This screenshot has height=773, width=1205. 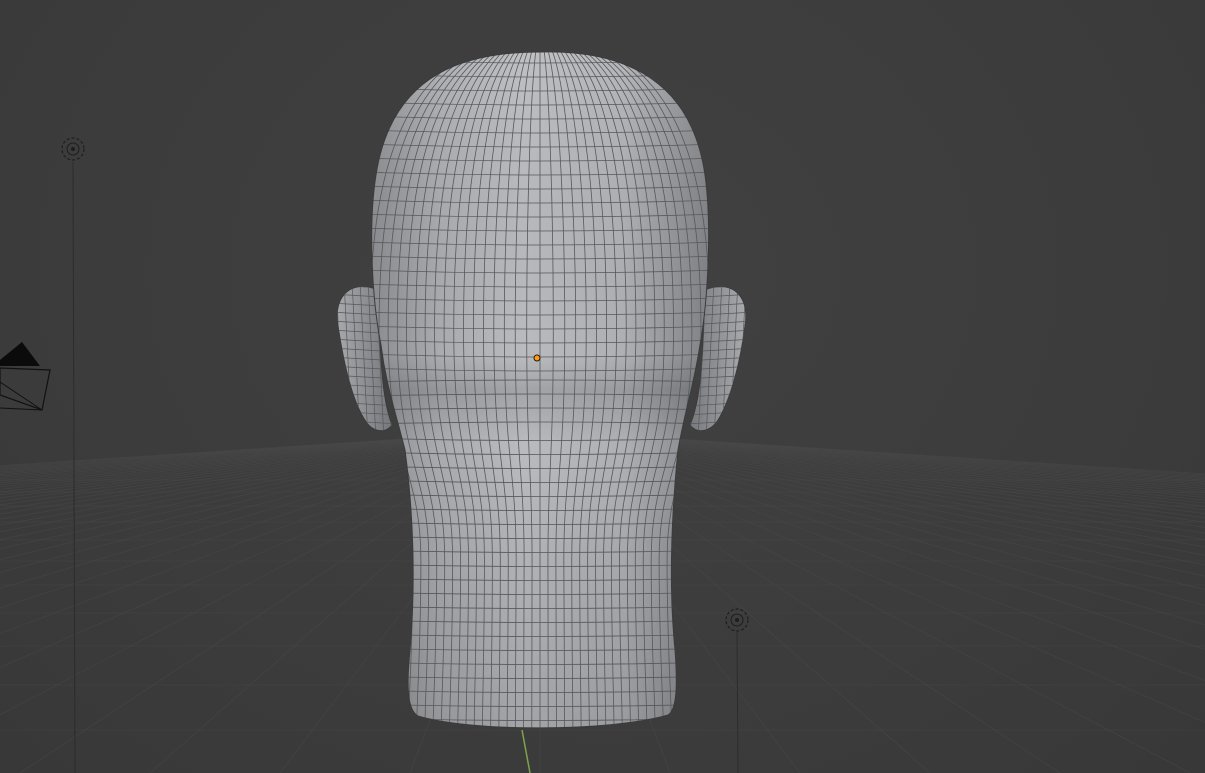 I want to click on camera-icon, so click(x=25, y=376).